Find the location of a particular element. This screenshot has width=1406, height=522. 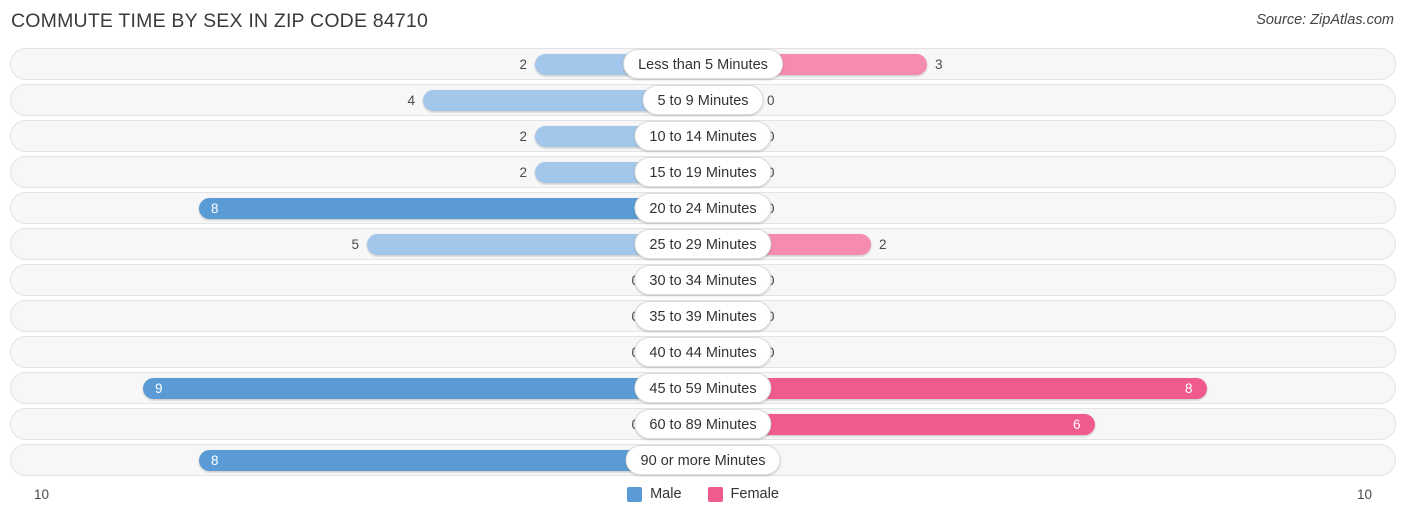

category-label: 35 to 39 Minutes is located at coordinates (703, 316).